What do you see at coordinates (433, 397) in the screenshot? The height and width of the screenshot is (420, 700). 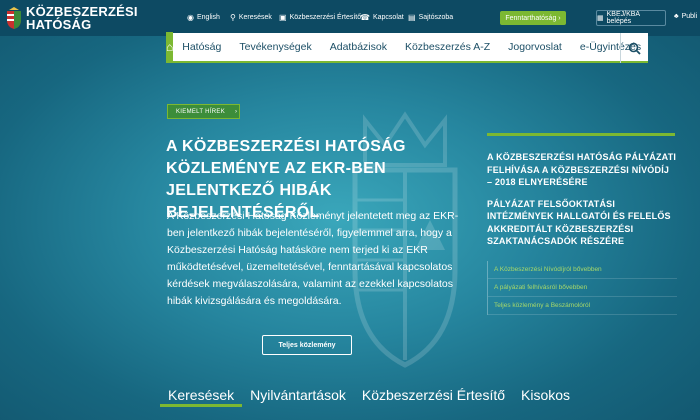 I see `tab-bulletin: Közbeszerzési Értesítő` at bounding box center [433, 397].